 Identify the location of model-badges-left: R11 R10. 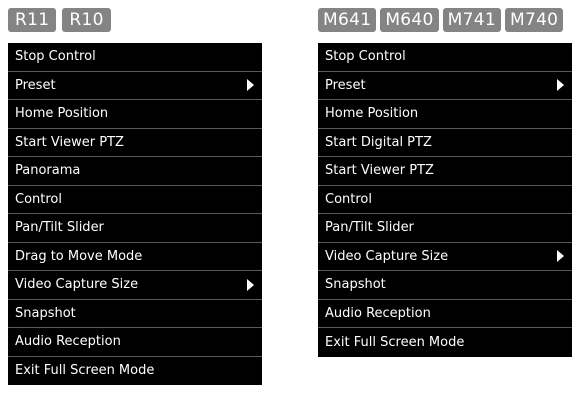
(59, 20).